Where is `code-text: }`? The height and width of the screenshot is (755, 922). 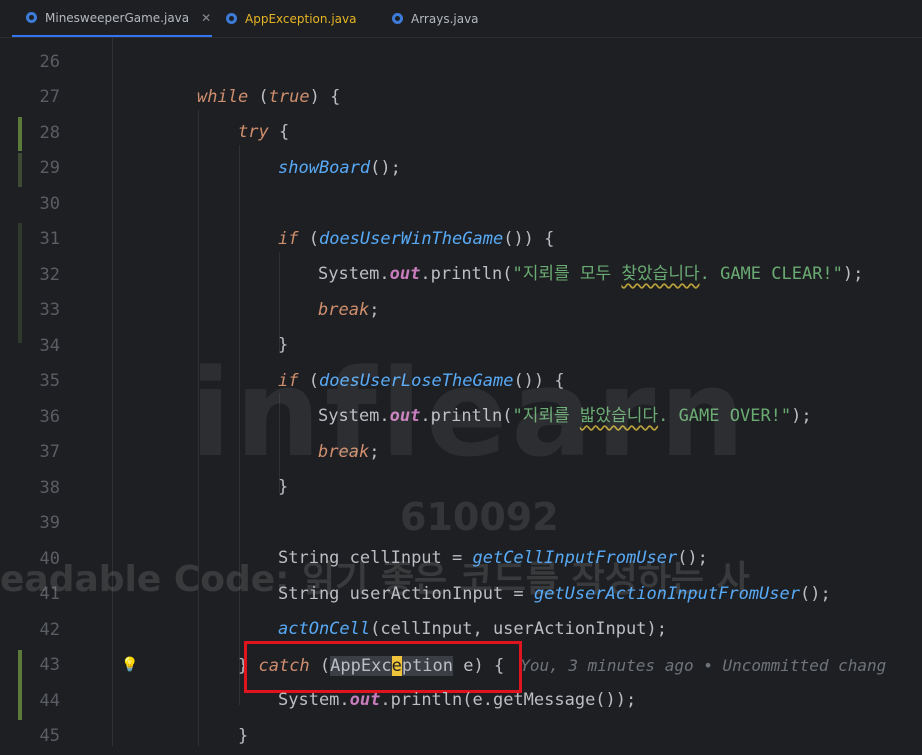 code-text: } is located at coordinates (243, 736).